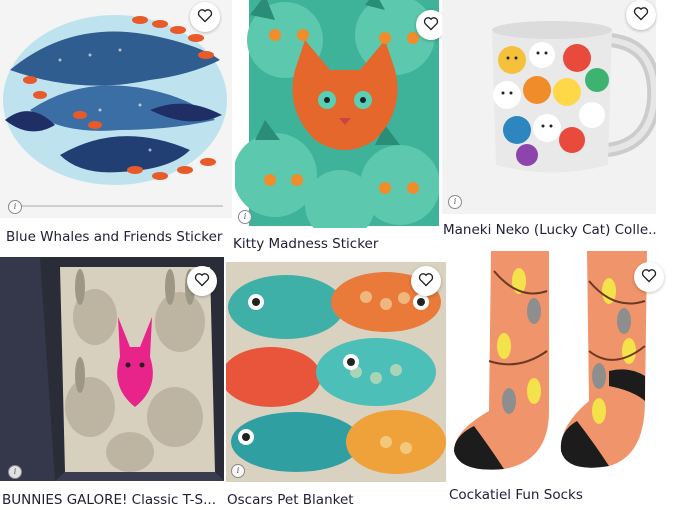  I want to click on product-image-blue-whales, so click(116, 109).